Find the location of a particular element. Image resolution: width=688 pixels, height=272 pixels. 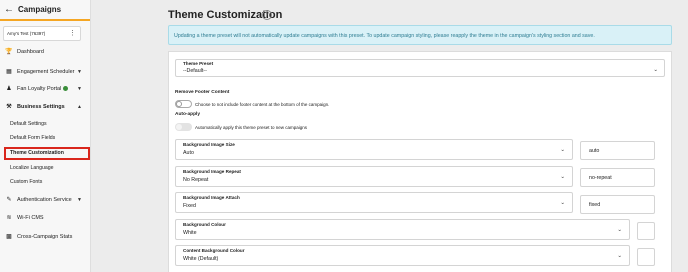

background-image-attach-css: fixed is located at coordinates (595, 205).